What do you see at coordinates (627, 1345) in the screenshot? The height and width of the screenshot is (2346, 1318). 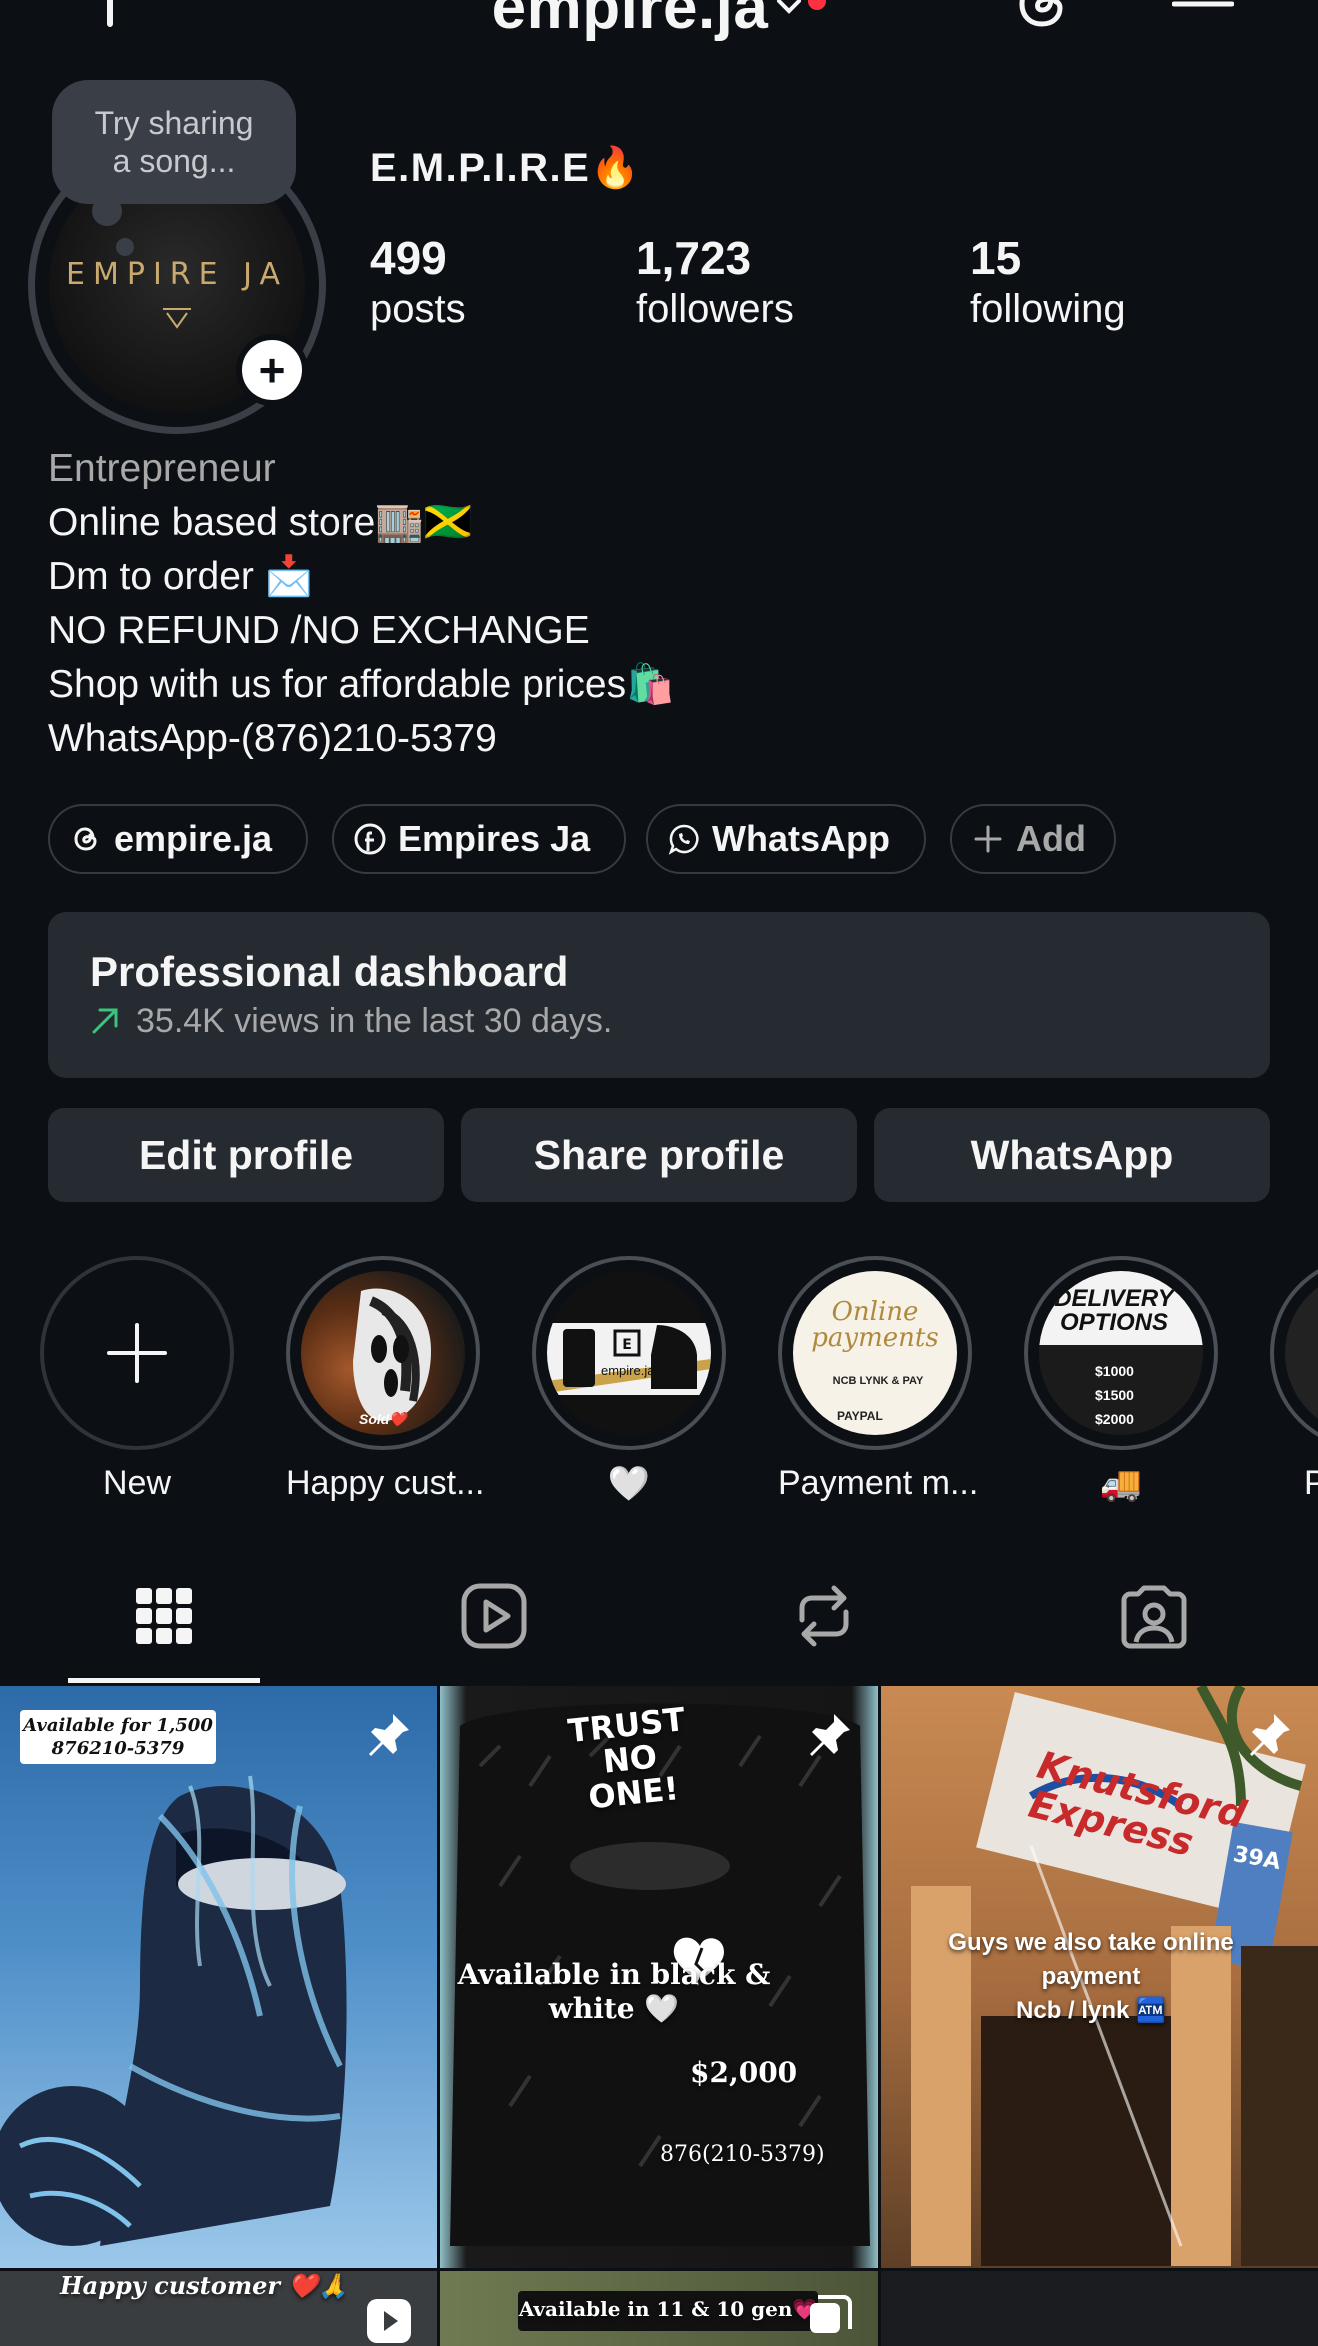 I see `svg-text: E` at bounding box center [627, 1345].